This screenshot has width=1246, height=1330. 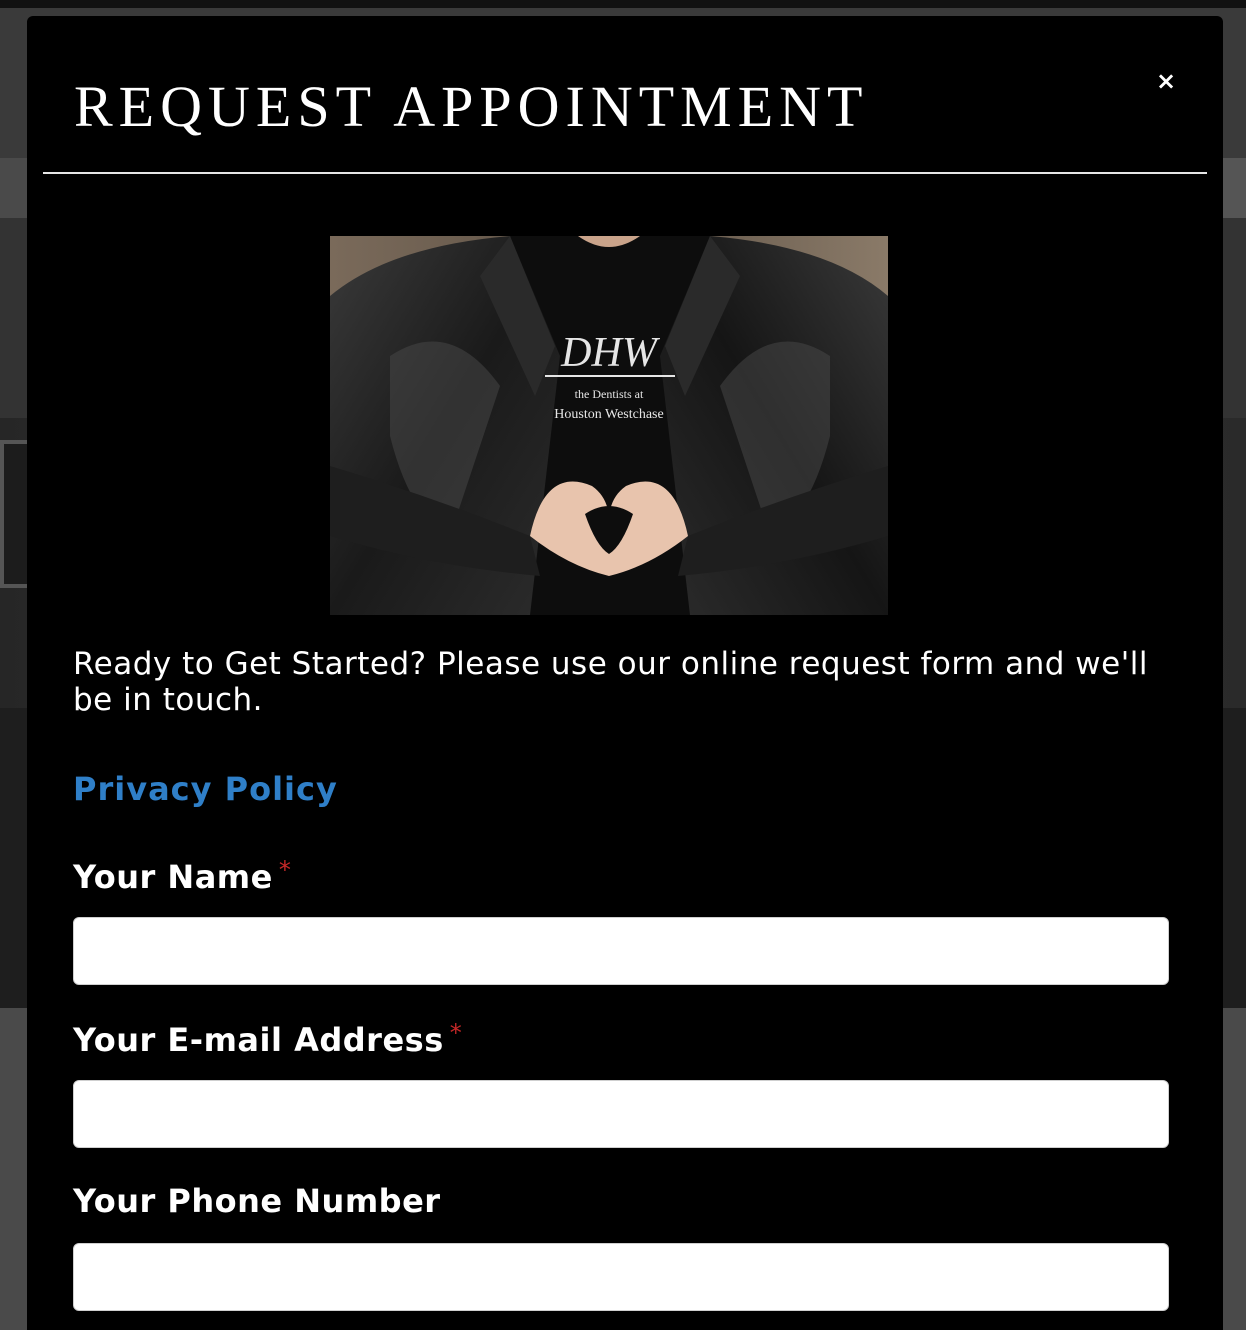 I want to click on promo-photo: DHW the Dentists at Houston Westchase, so click(x=609, y=425).